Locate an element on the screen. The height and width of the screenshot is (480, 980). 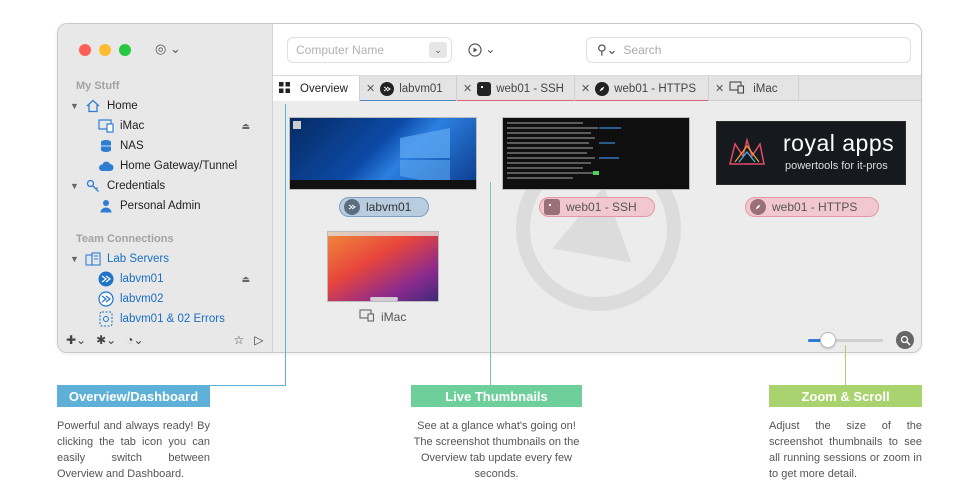
search-icon: ⚲⌄ is located at coordinates (607, 49).